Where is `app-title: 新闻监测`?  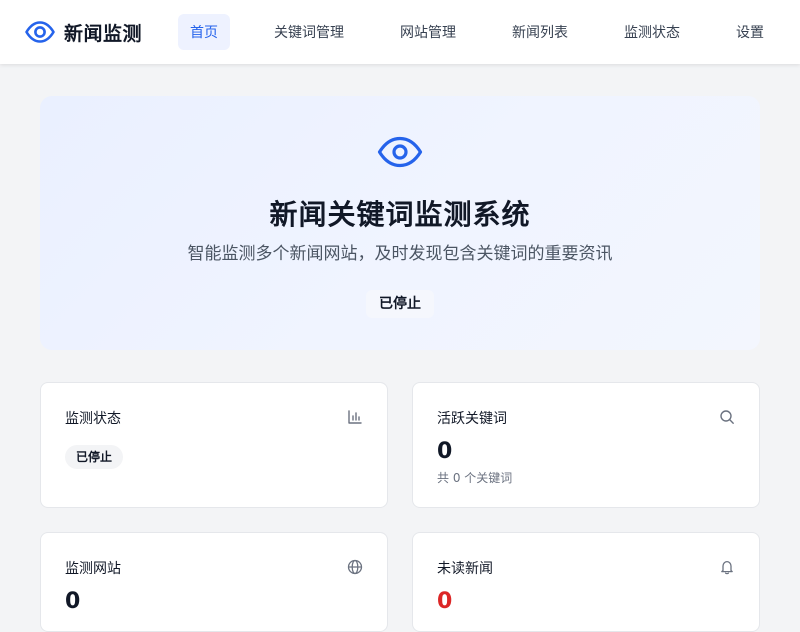 app-title: 新闻监测 is located at coordinates (103, 33).